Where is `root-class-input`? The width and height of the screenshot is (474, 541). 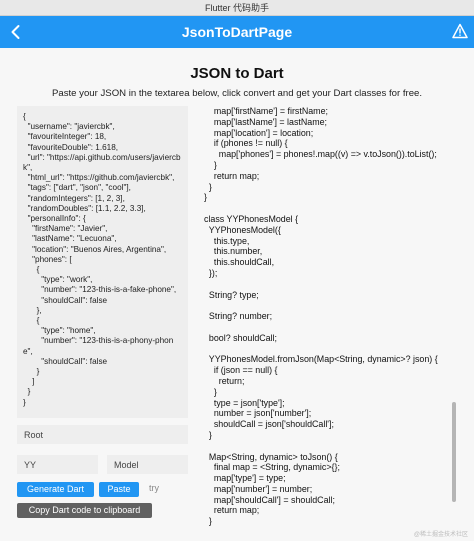
root-class-input is located at coordinates (106, 434).